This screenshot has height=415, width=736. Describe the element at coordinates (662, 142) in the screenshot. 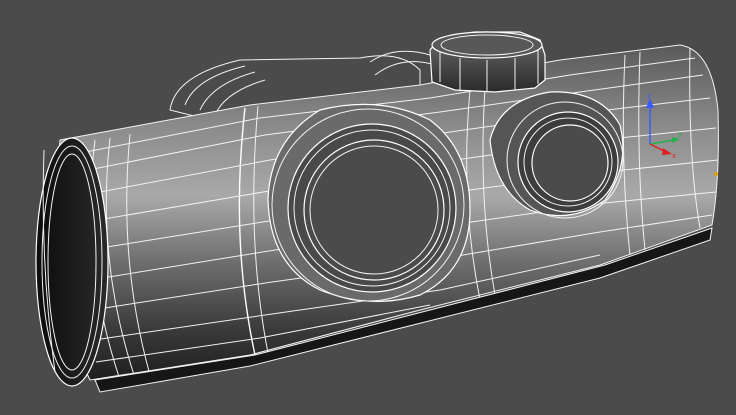

I see `y-axis-line` at that location.